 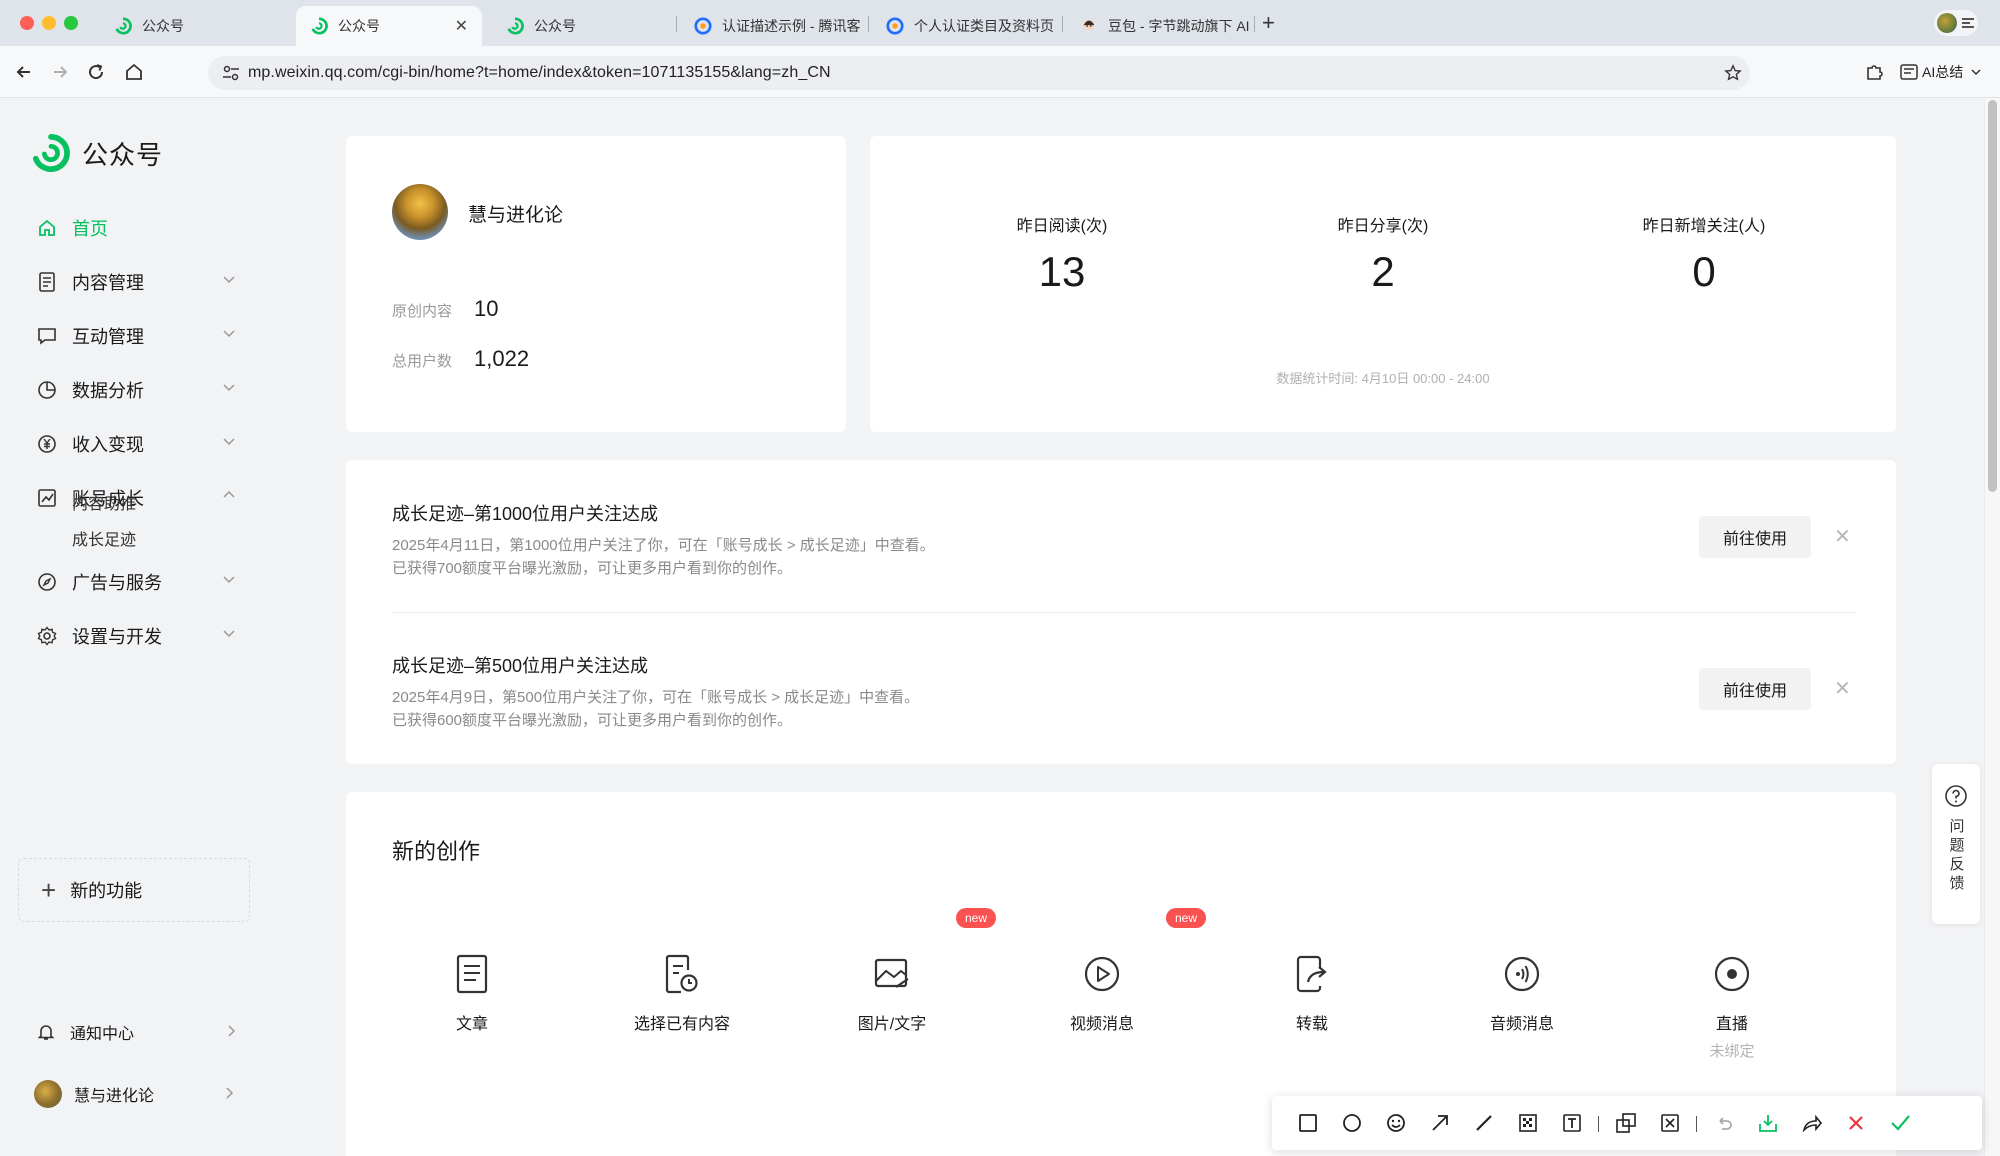 What do you see at coordinates (1396, 1123) in the screenshot?
I see `emoji-tool-icon` at bounding box center [1396, 1123].